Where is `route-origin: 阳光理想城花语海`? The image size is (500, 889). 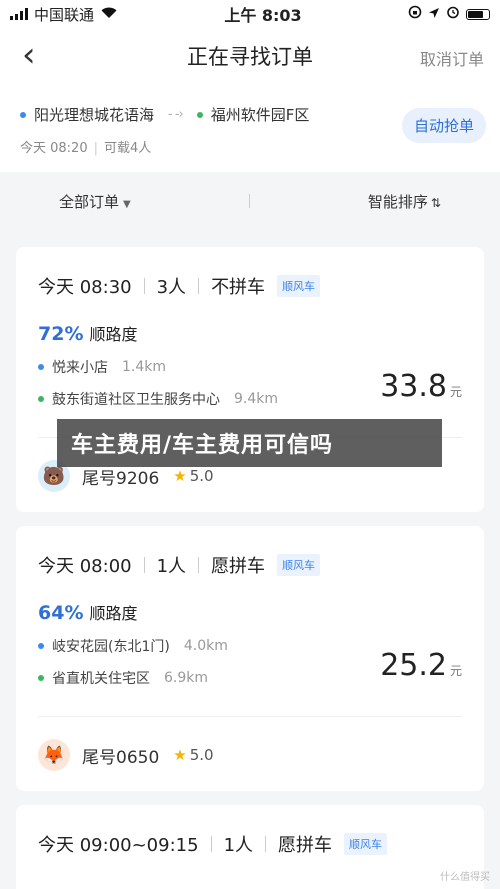
route-origin: 阳光理想城花语海 is located at coordinates (94, 115).